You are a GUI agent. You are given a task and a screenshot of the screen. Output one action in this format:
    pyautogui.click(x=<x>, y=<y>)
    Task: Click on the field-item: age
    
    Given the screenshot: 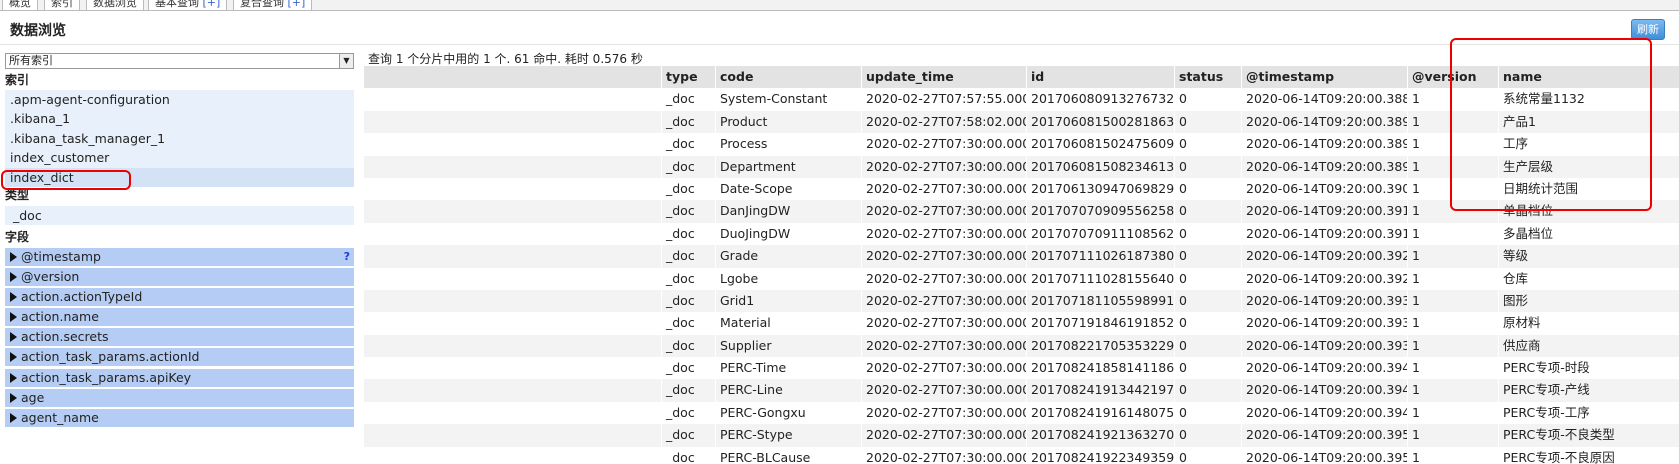 What is the action you would take?
    pyautogui.click(x=179, y=397)
    